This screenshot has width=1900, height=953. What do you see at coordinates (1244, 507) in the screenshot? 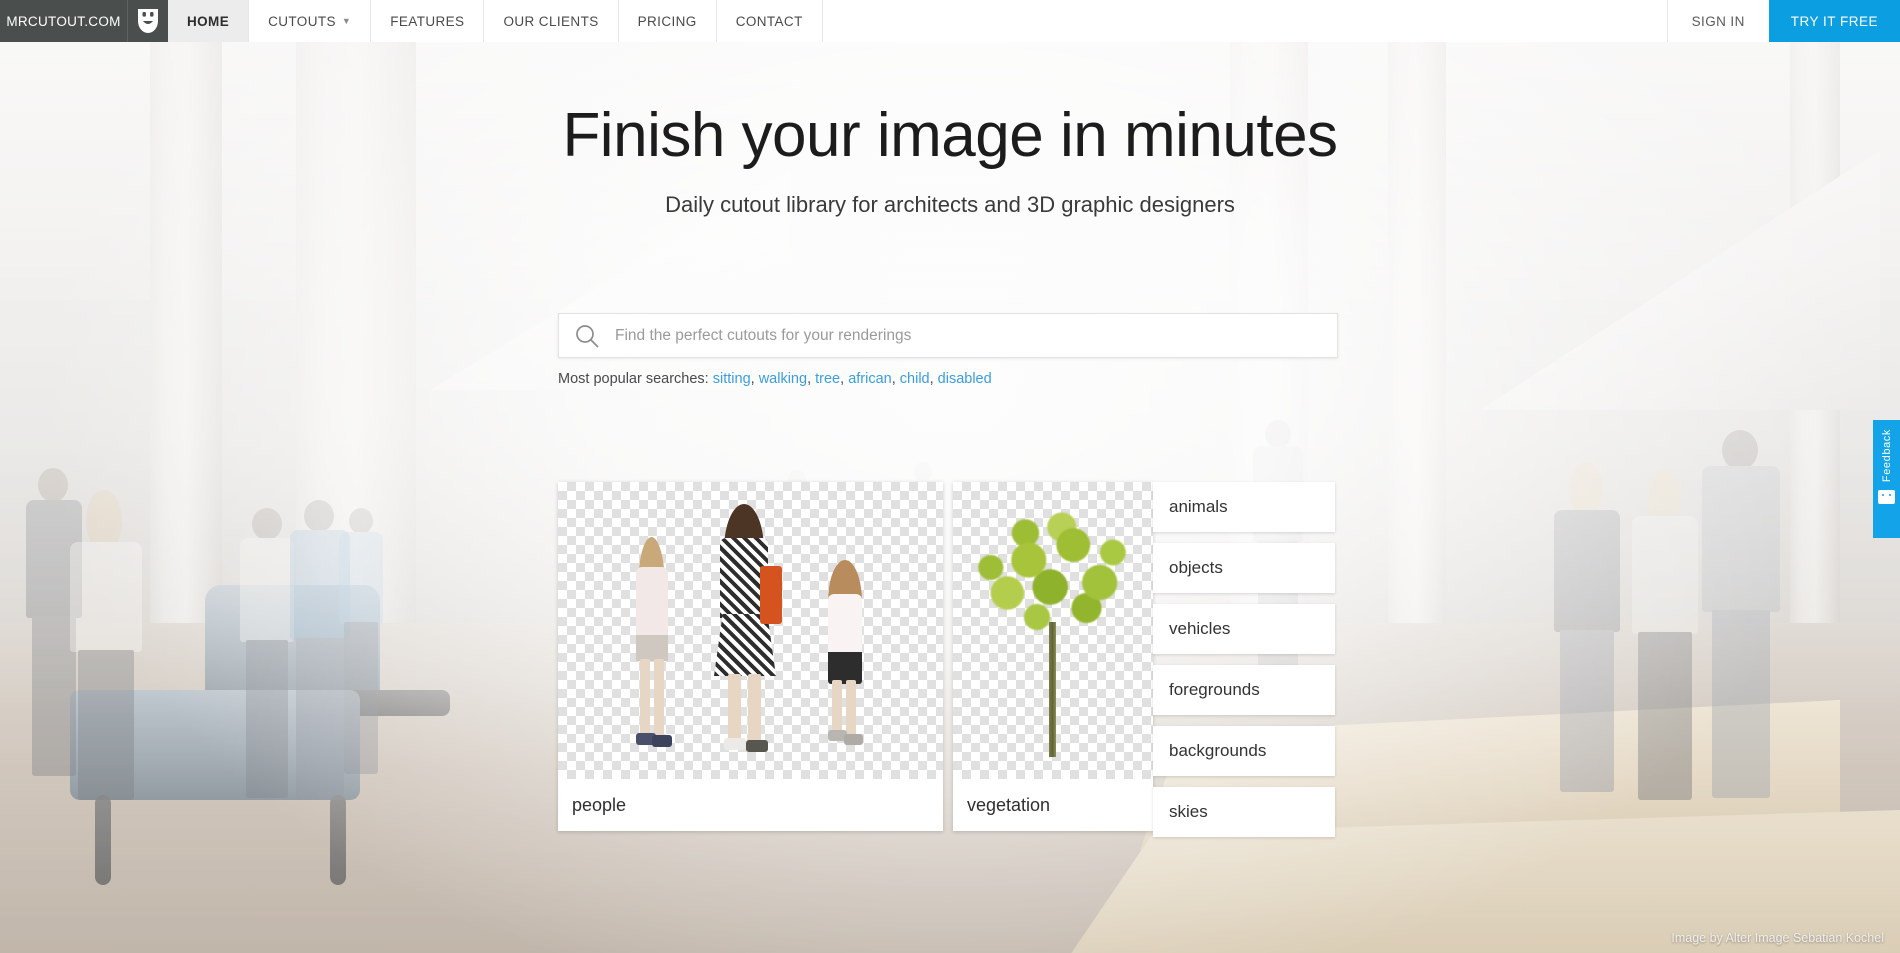
I see `category-button-animals: animals` at bounding box center [1244, 507].